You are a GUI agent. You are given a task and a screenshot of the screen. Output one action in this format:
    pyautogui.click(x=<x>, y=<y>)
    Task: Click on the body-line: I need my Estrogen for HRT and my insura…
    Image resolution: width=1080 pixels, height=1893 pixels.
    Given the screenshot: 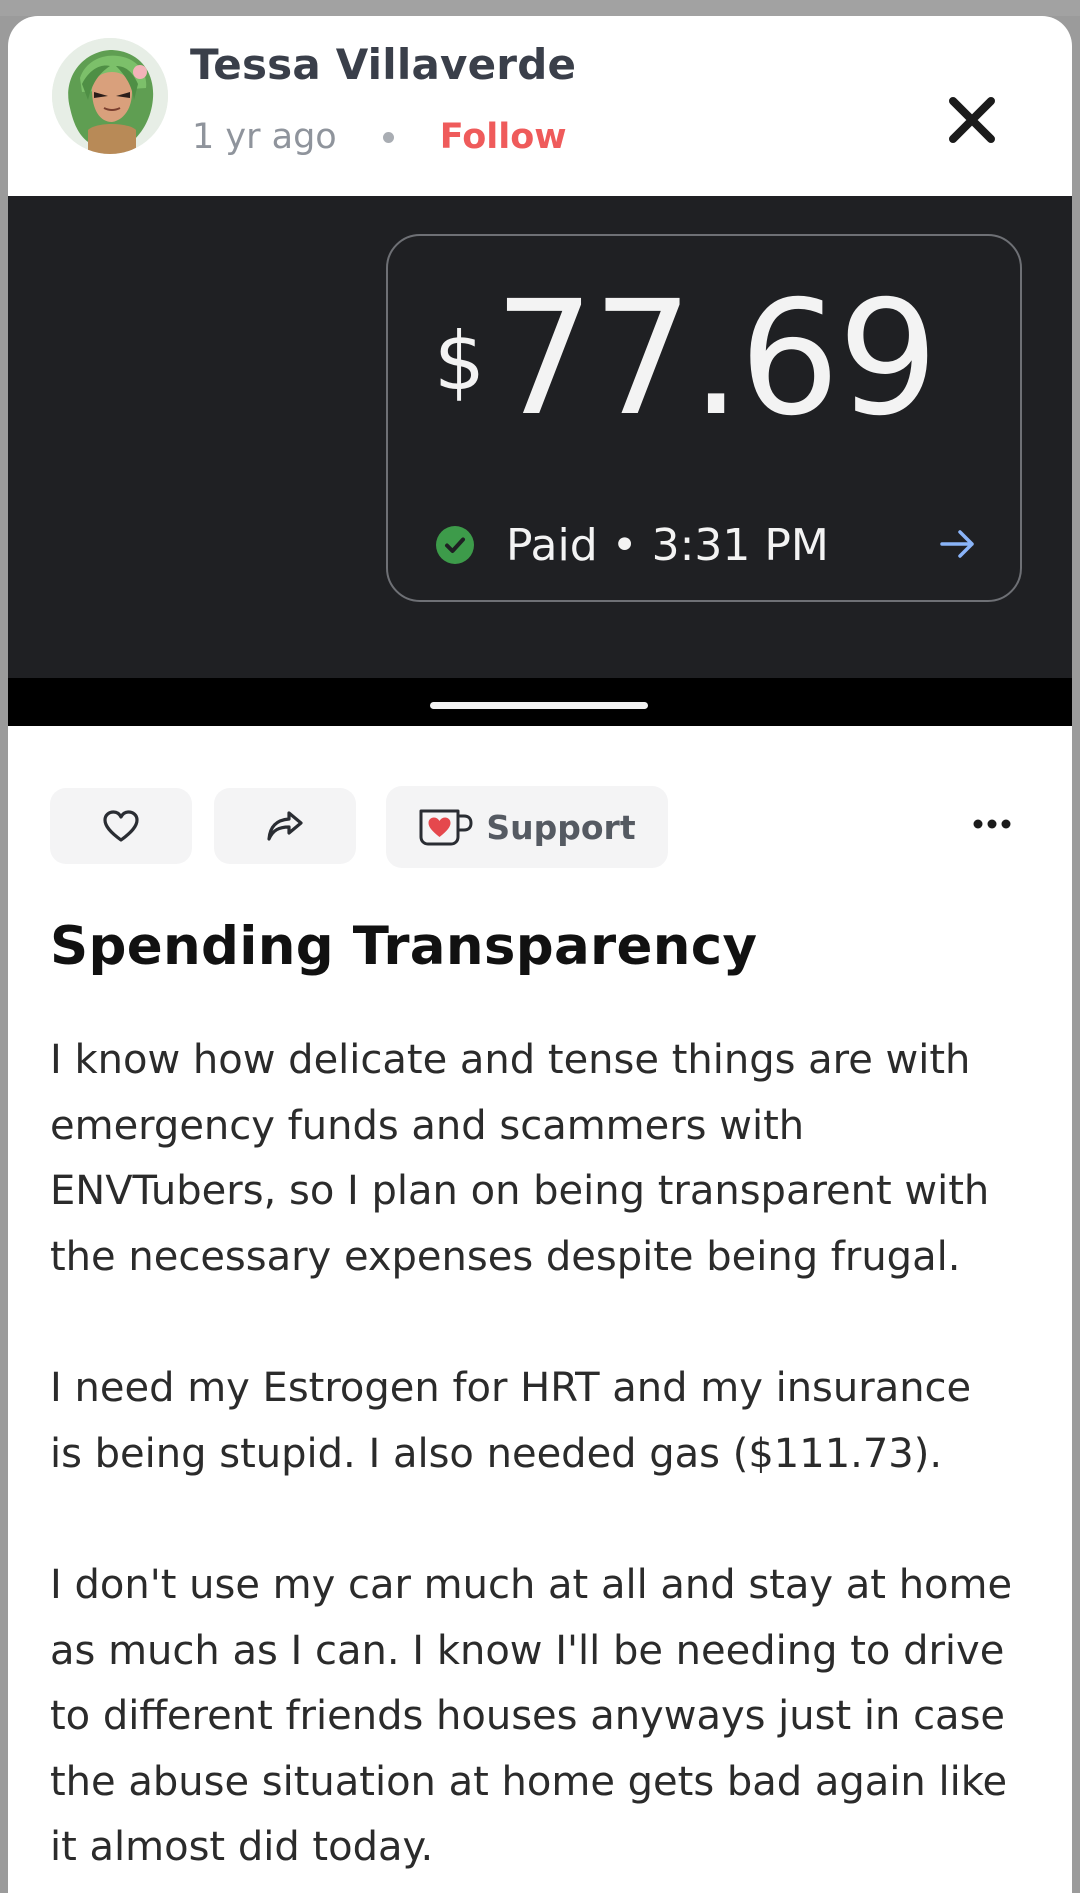 What is the action you would take?
    pyautogui.click(x=511, y=1388)
    